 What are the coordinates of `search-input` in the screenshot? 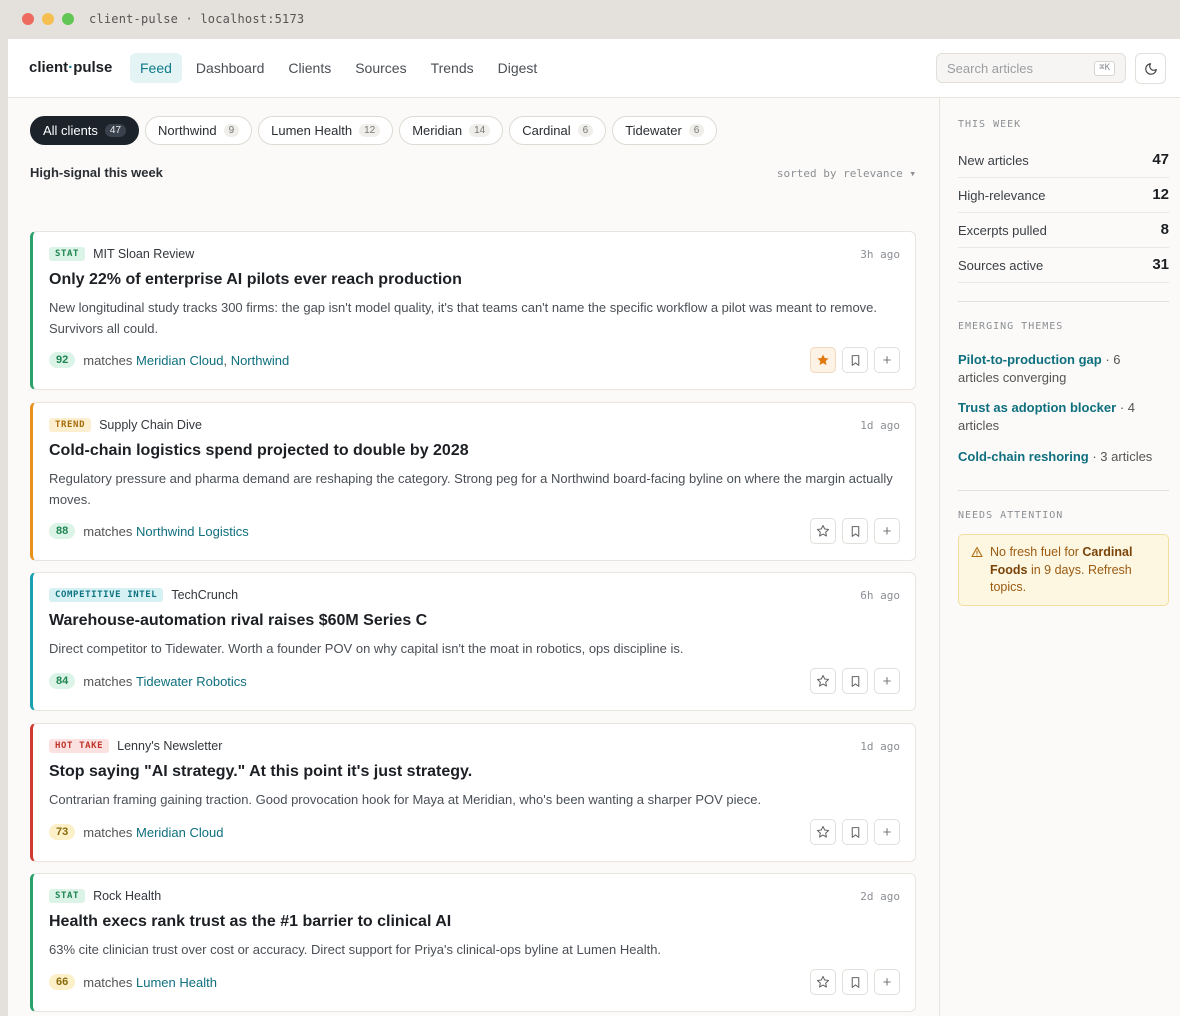 It's located at (1012, 68).